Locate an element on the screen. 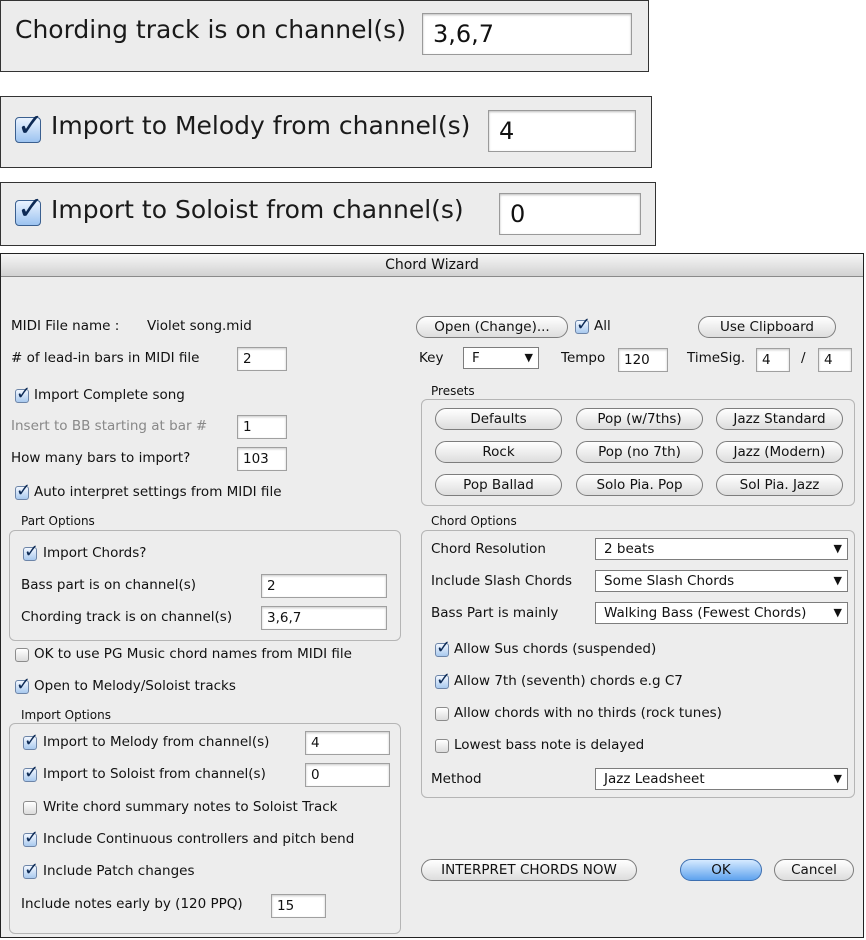 Image resolution: width=866 pixels, height=940 pixels. zoom-soloist-field: 0 is located at coordinates (570, 214).